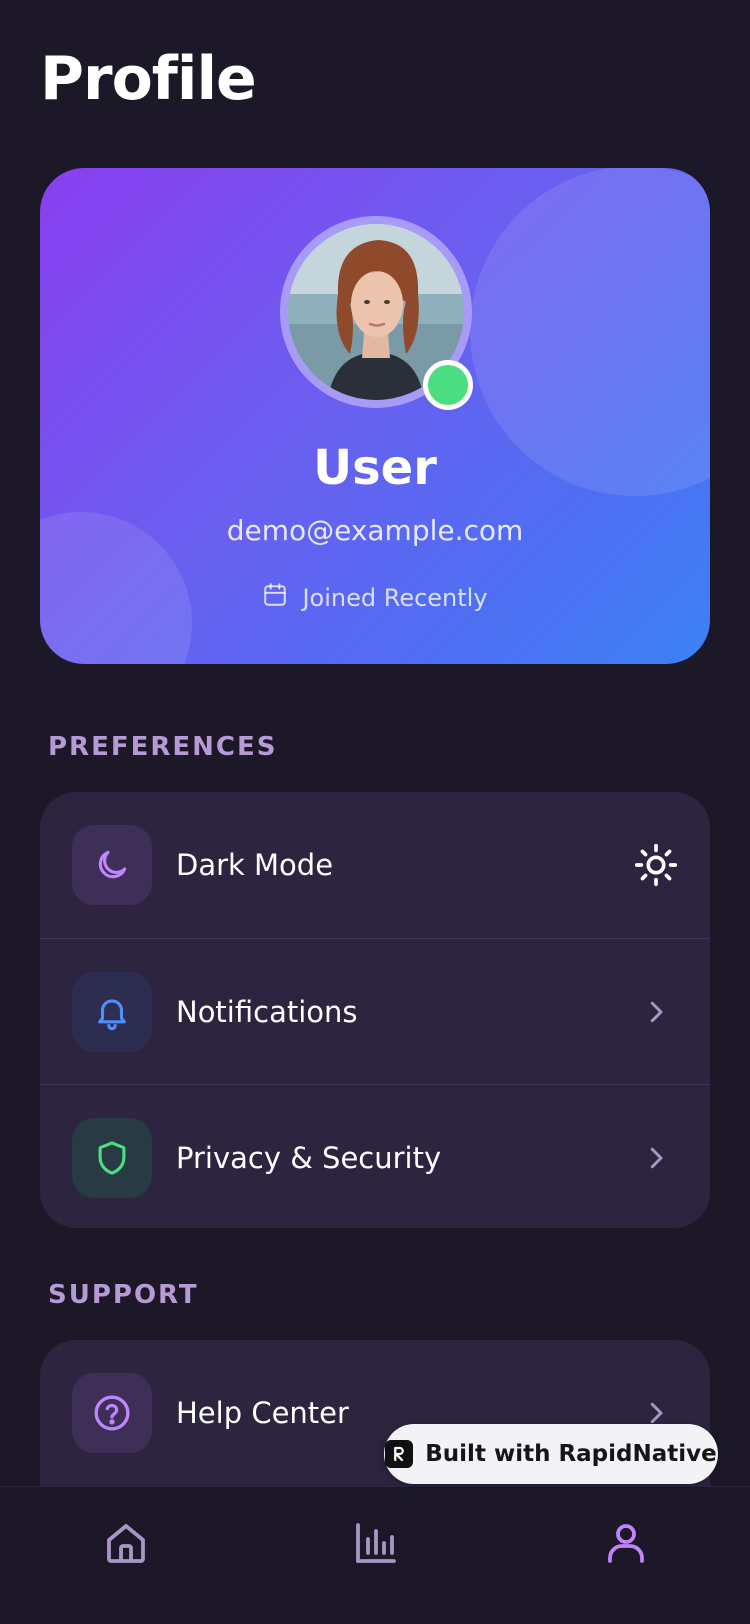 This screenshot has height=1624, width=750. I want to click on settings-row-label: Dark Mode, so click(255, 865).